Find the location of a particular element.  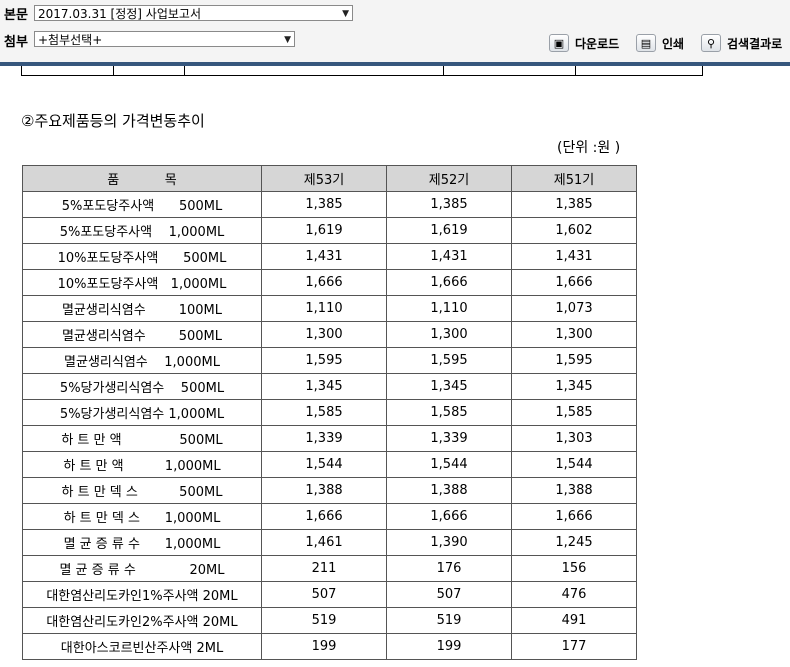

col-header-51: 제51기 is located at coordinates (574, 178).